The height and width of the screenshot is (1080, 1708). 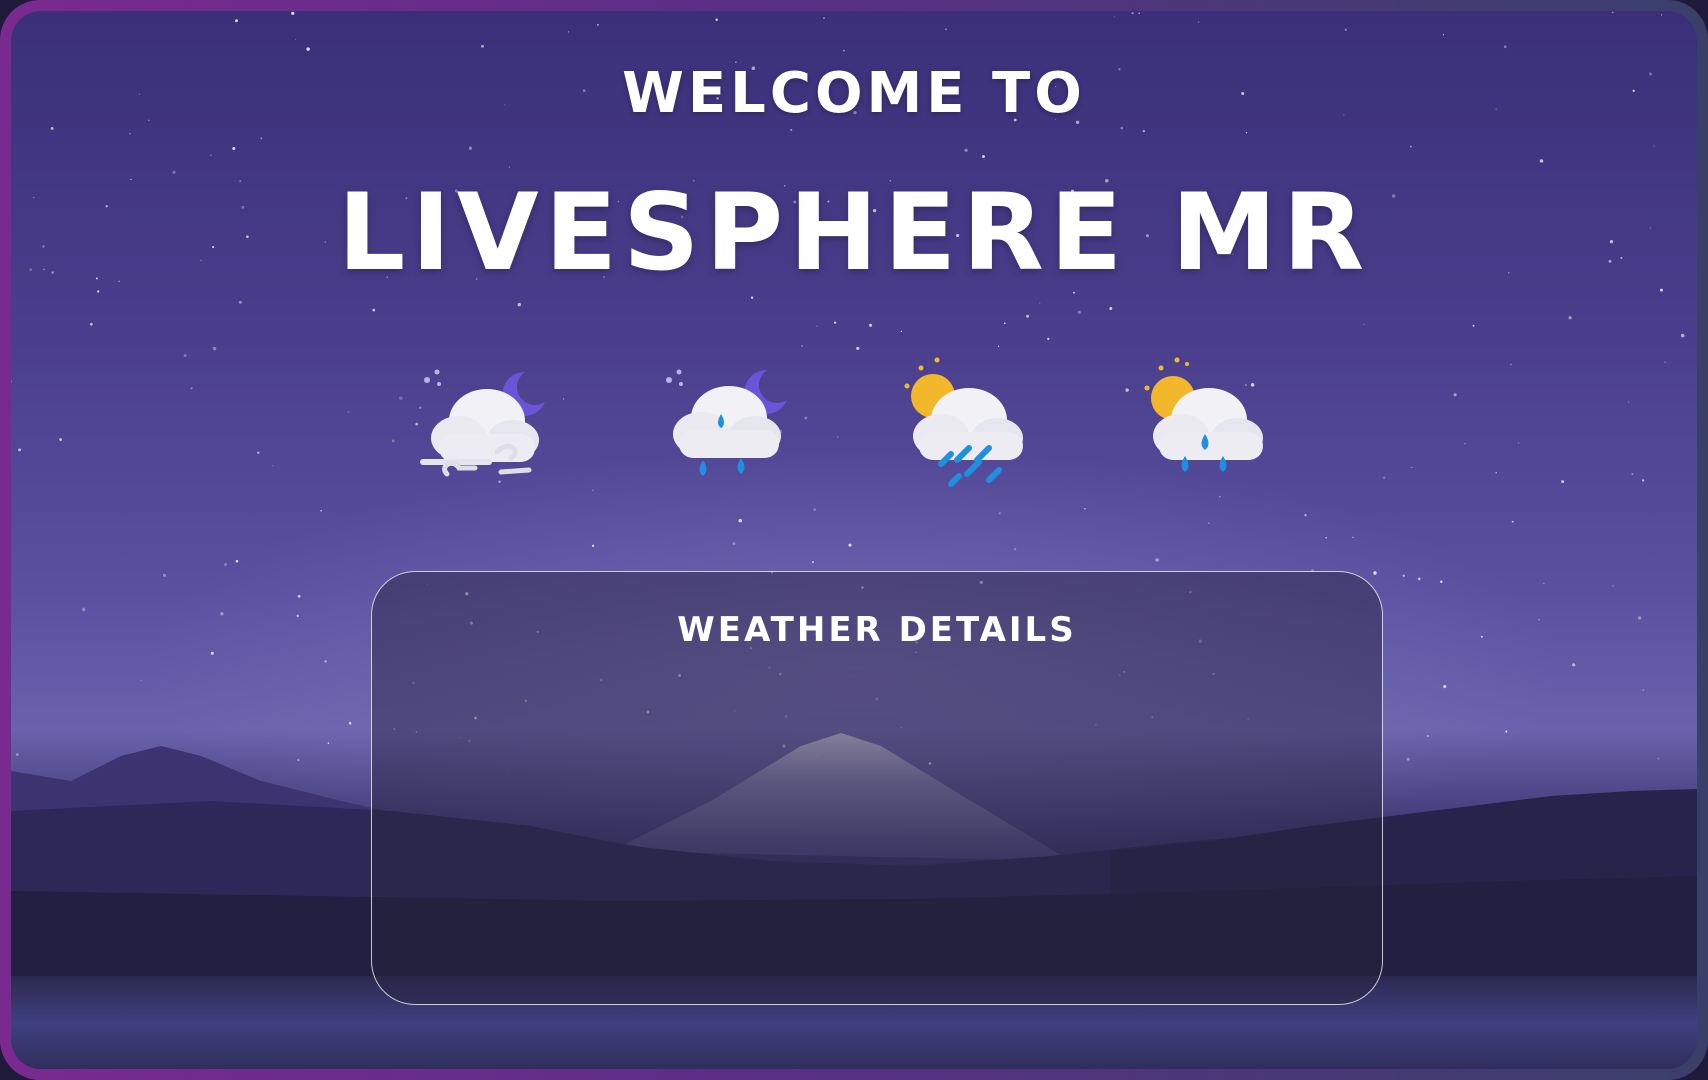 What do you see at coordinates (727, 426) in the screenshot?
I see `rainy-night-cloud-icon` at bounding box center [727, 426].